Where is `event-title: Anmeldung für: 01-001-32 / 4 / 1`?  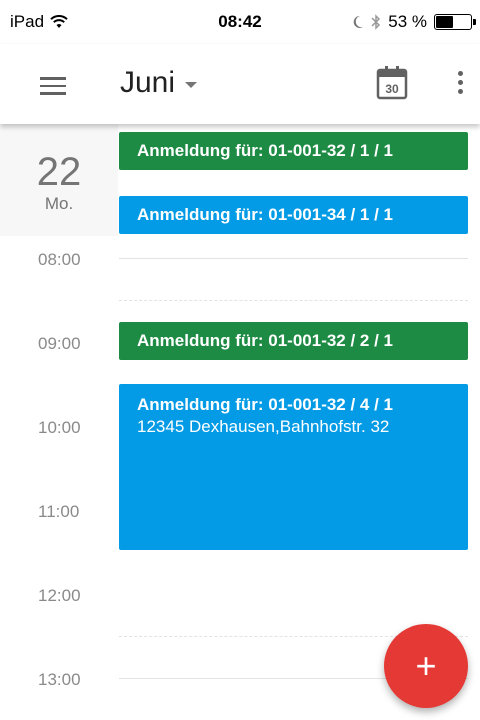
event-title: Anmeldung für: 01-001-32 / 4 / 1 is located at coordinates (265, 404).